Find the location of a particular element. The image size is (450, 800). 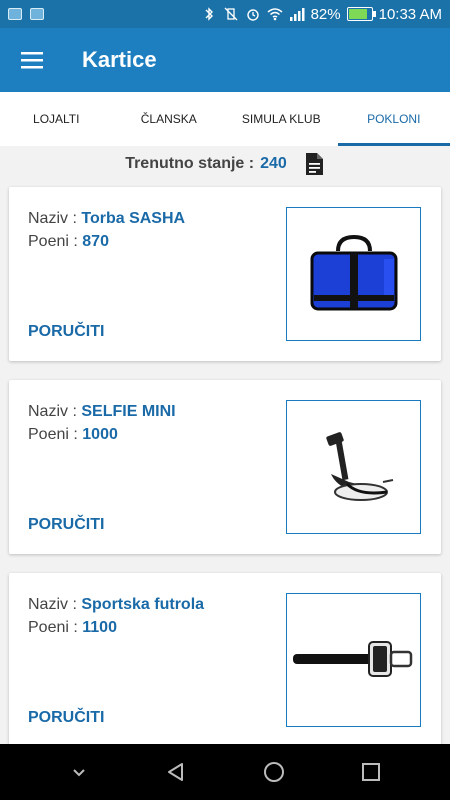

signal-icon is located at coordinates (297, 14).